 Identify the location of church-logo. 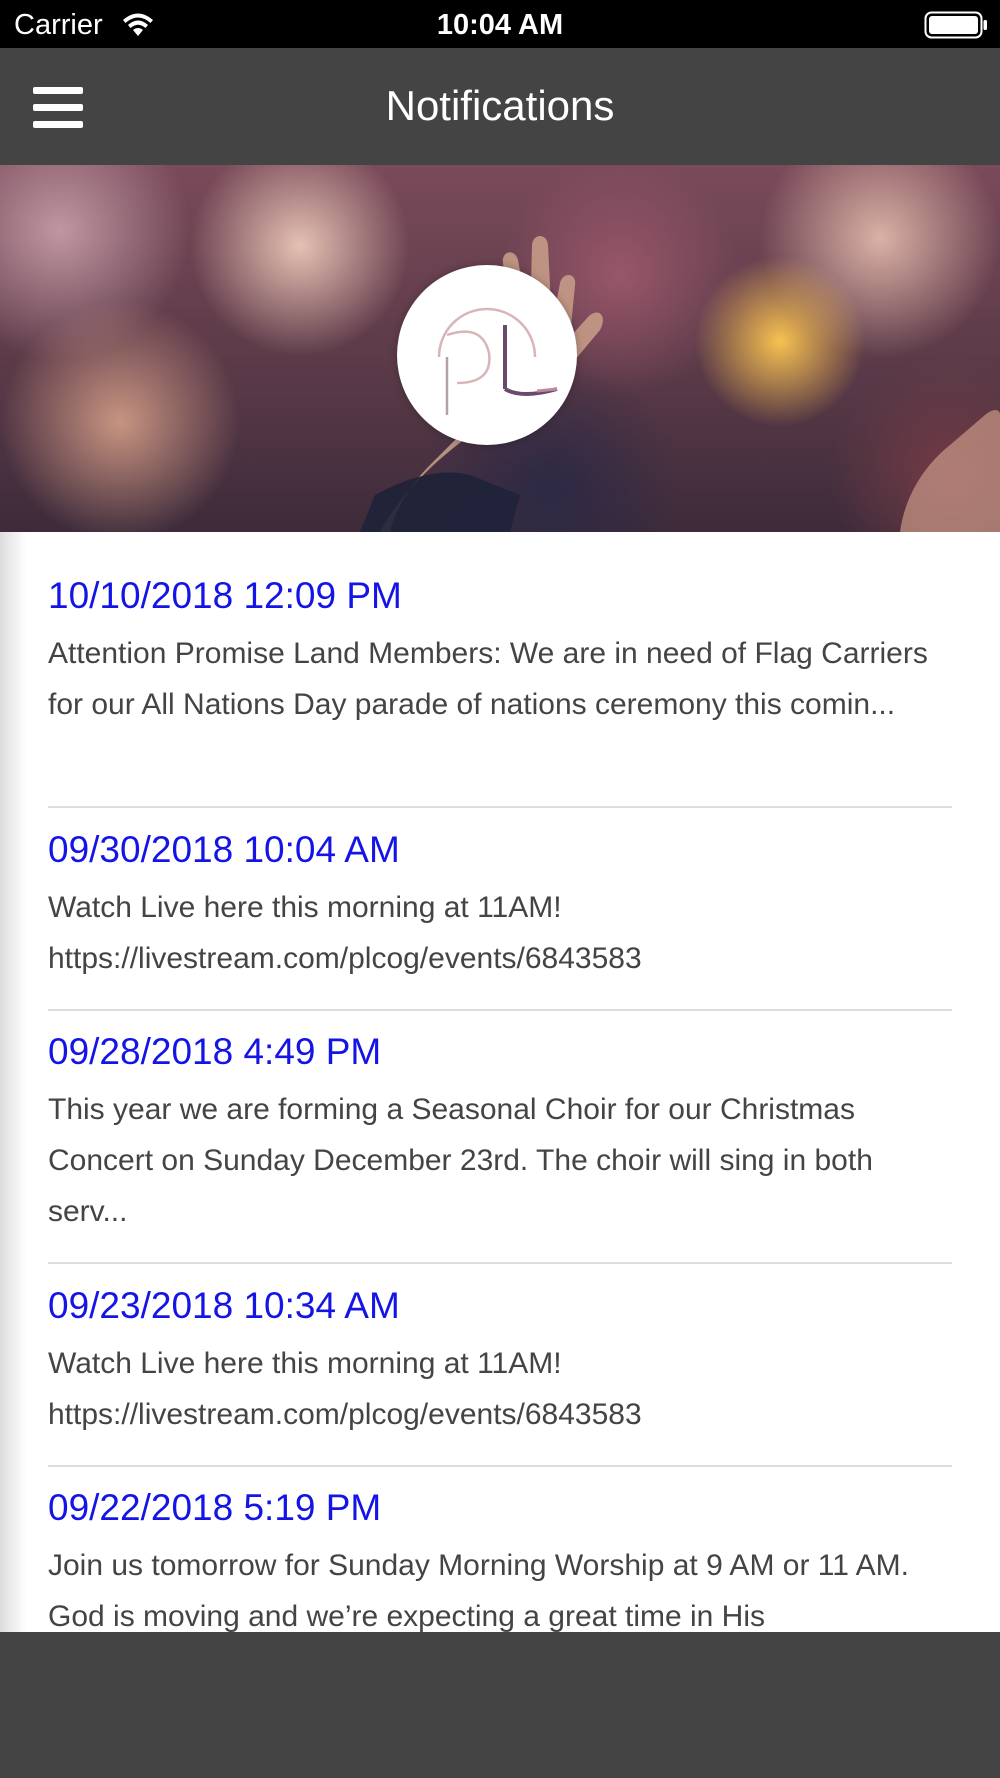
(487, 355).